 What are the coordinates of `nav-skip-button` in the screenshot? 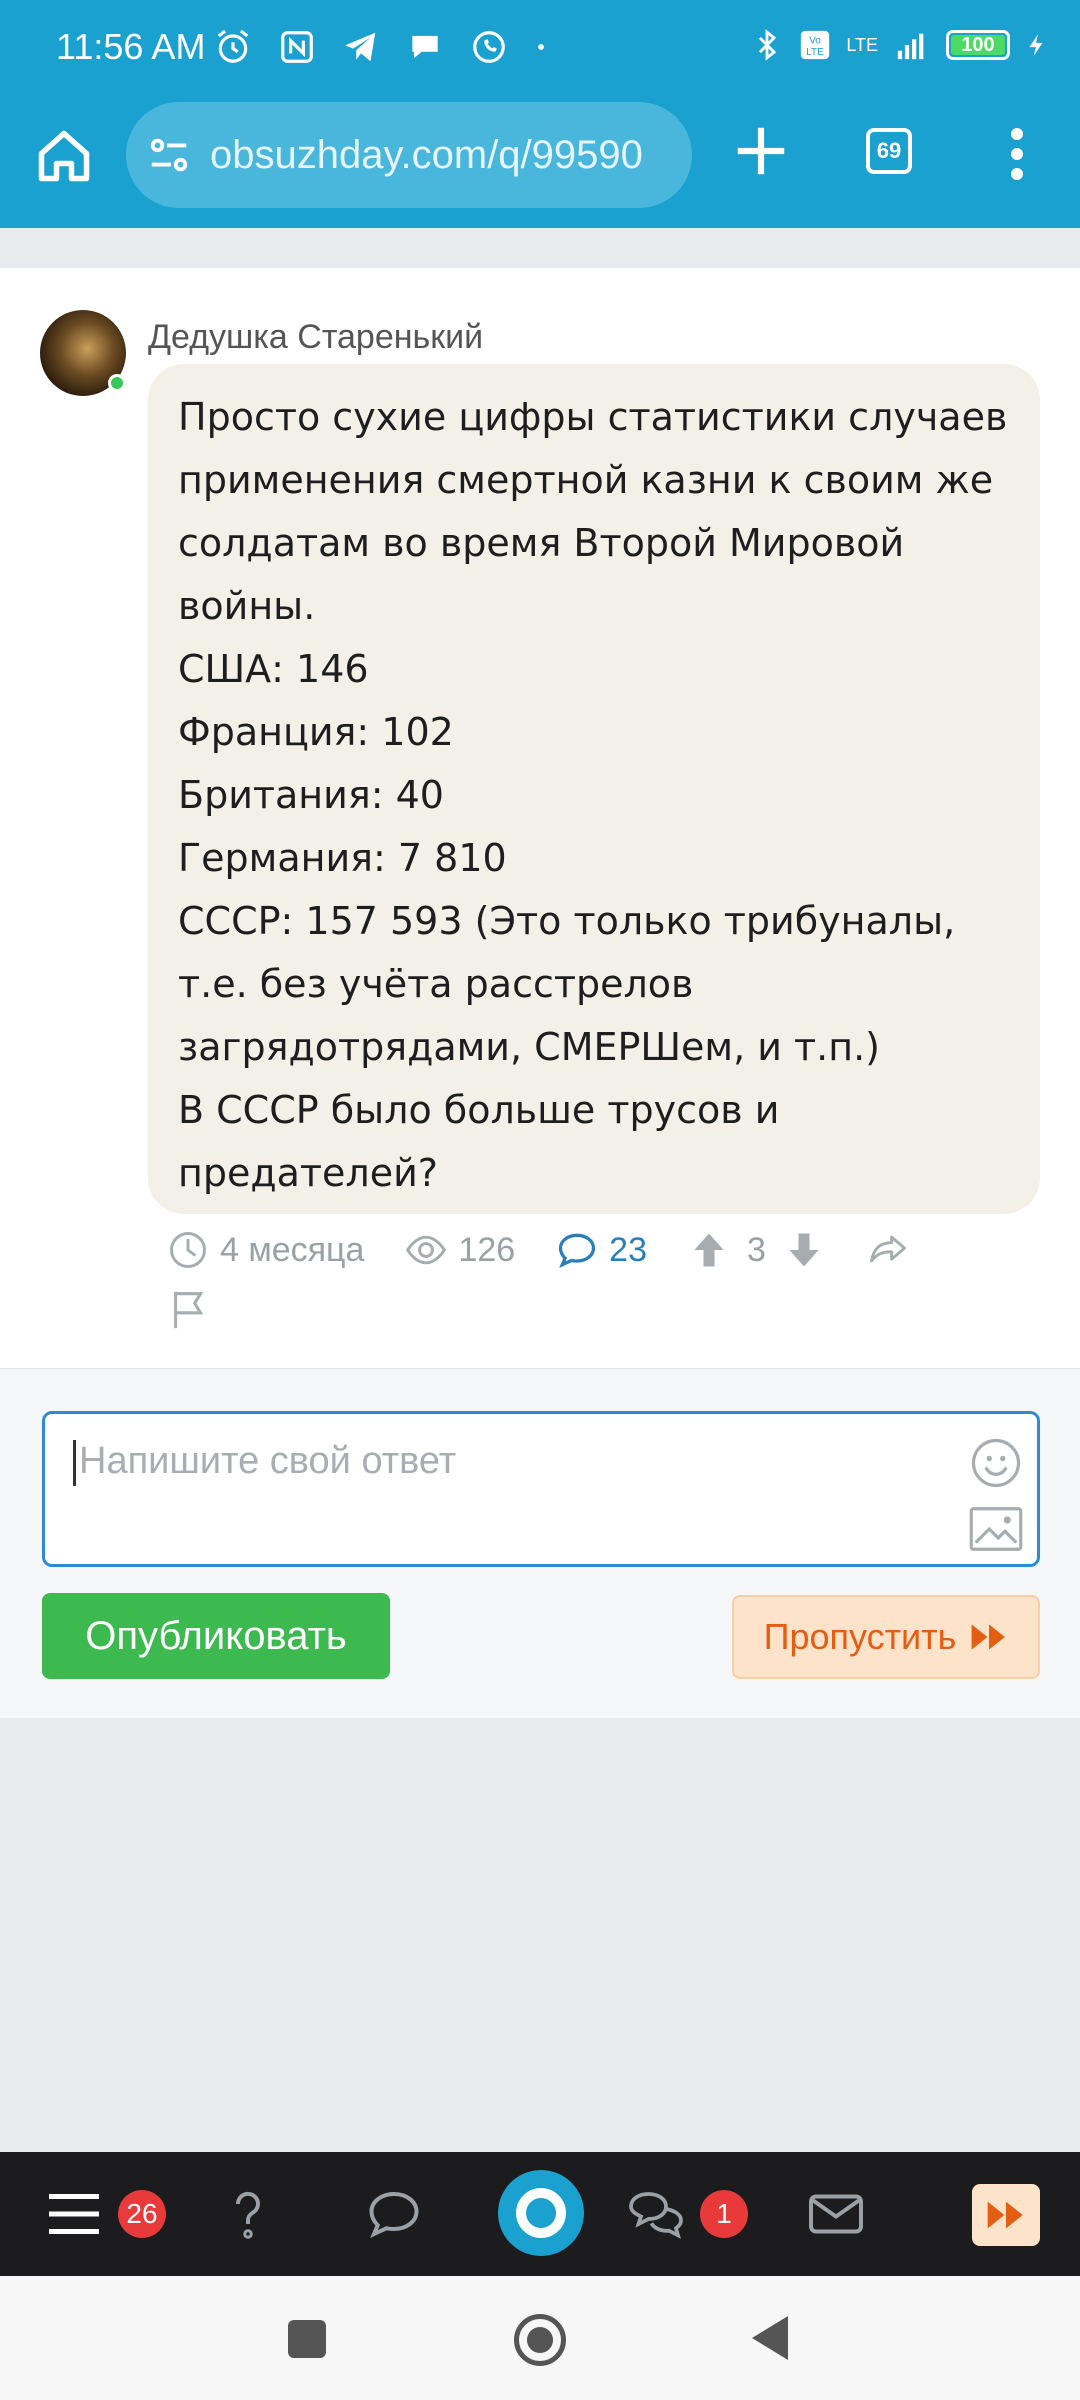 It's located at (1006, 2215).